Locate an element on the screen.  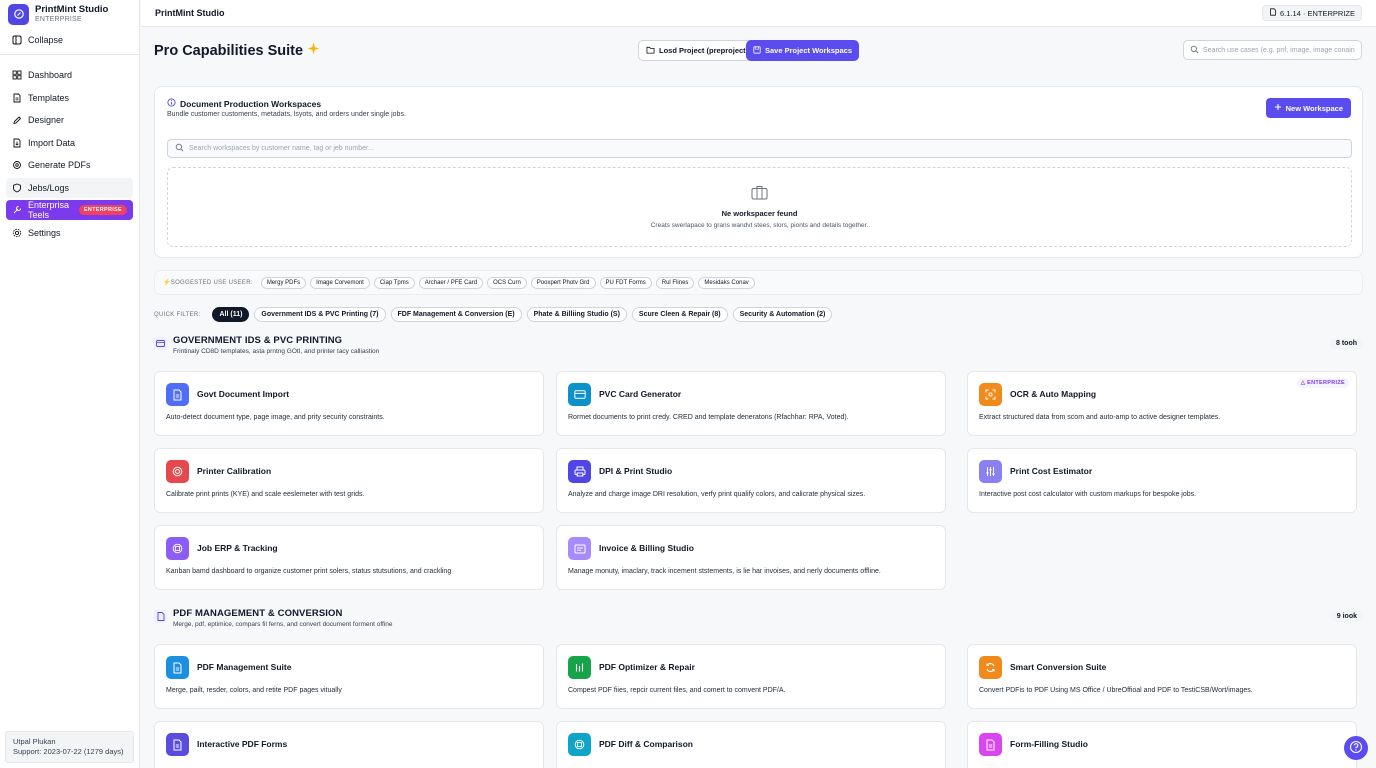
load-project-button: Losd Project (preproject) is located at coordinates (697, 50).